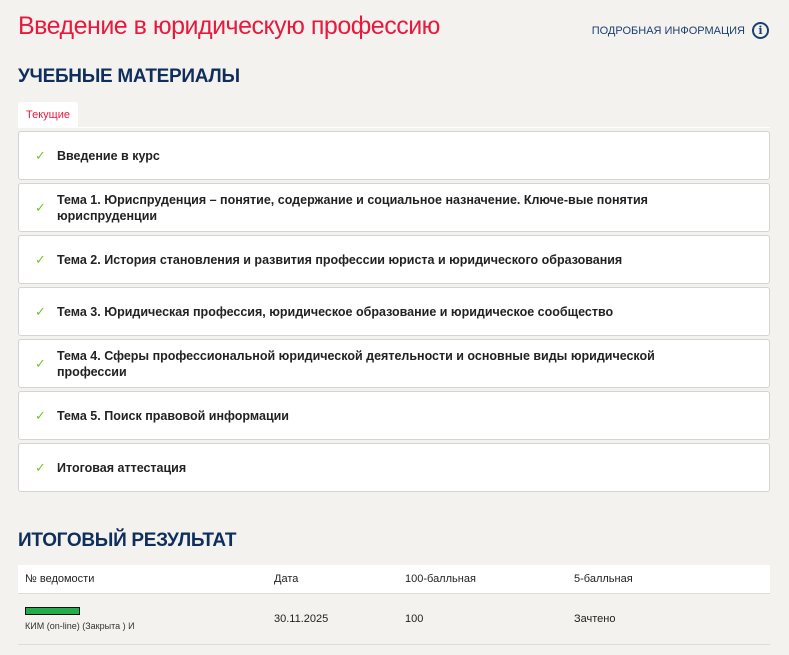 The width and height of the screenshot is (789, 655). I want to click on material-item: ✓ Итоговая аттестация, so click(394, 467).